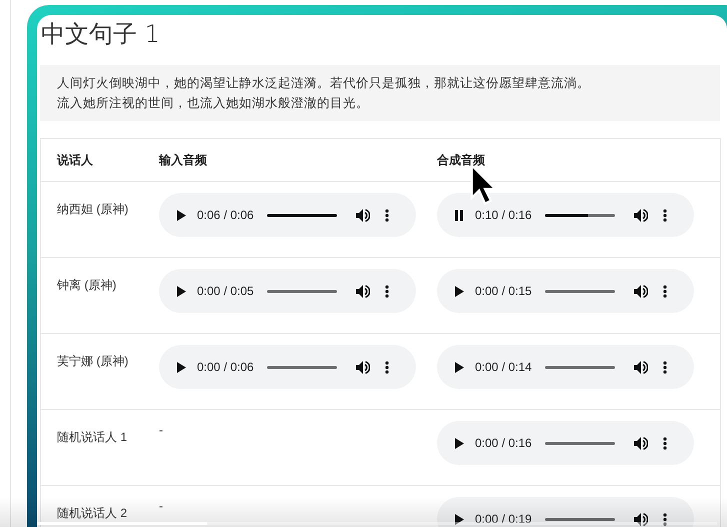 The image size is (727, 527). I want to click on speaker-name: 纳西妲 (原神), so click(92, 209).